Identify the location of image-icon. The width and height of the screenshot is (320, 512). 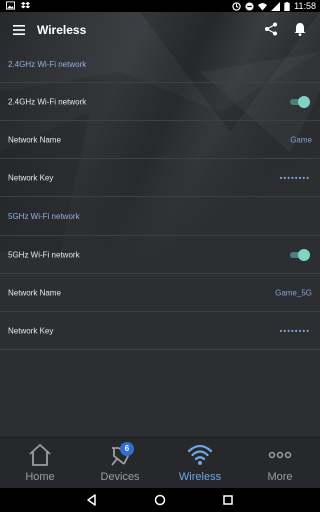
(10, 5).